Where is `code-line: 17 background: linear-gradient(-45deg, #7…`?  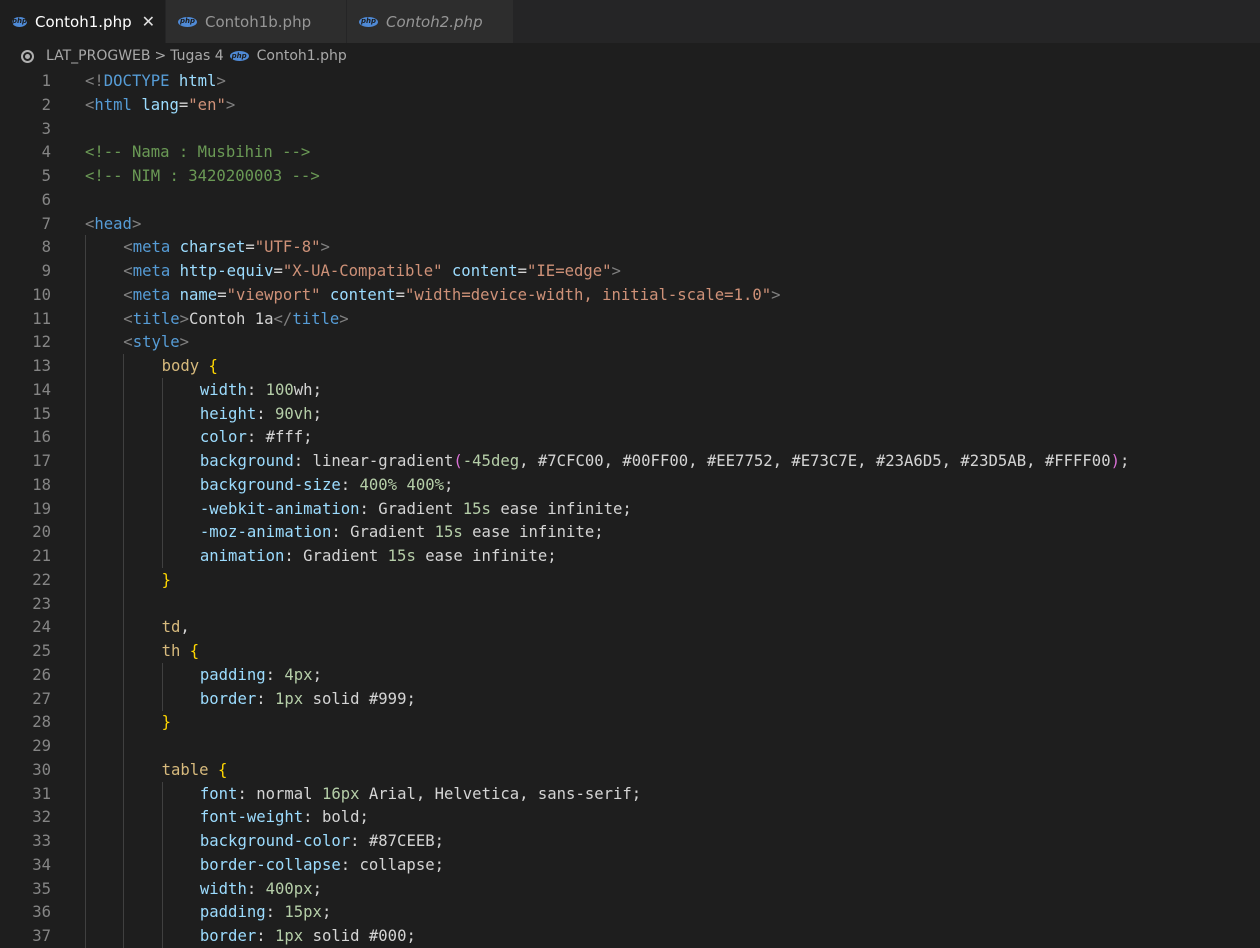
code-line: 17 background: linear-gradient(-45deg, #7… is located at coordinates (630, 461).